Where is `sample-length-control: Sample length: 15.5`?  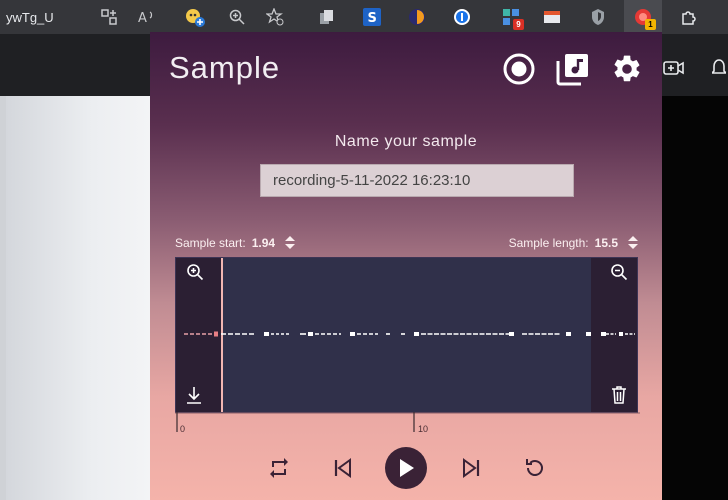
sample-length-control: Sample length: 15.5 is located at coordinates (573, 243).